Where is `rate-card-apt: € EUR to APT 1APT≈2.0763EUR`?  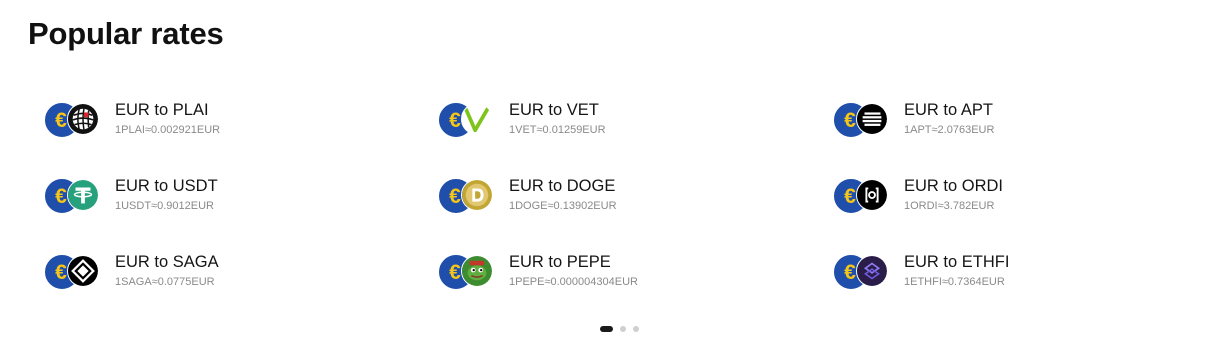
rate-card-apt: € EUR to APT 1APT≈2.0763EUR is located at coordinates (1019, 130).